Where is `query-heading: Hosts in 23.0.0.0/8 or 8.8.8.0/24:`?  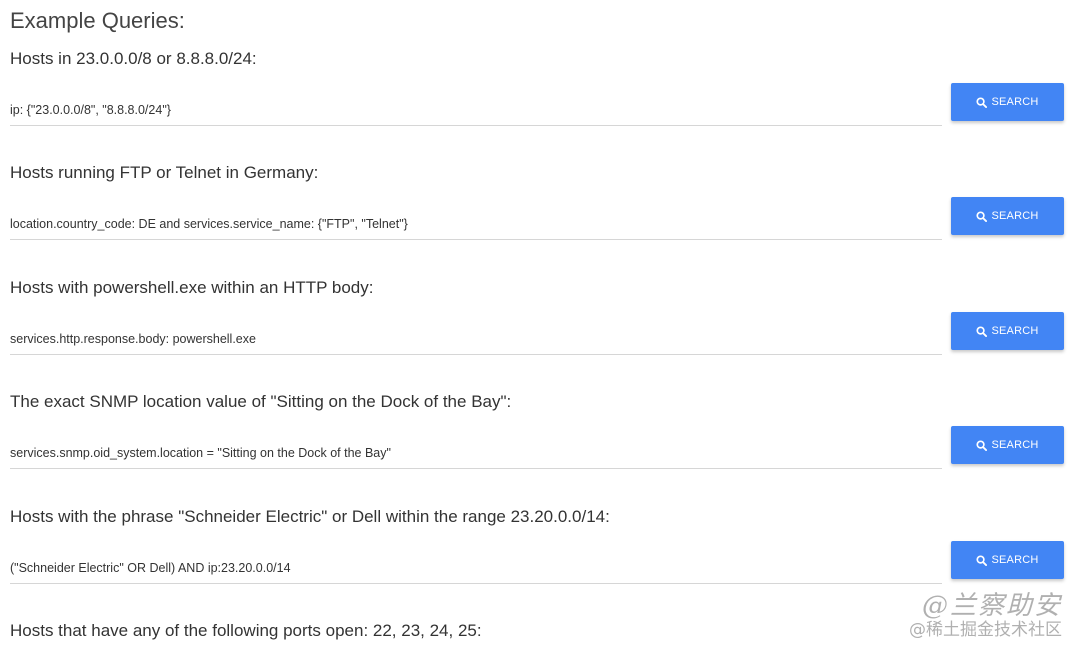
query-heading: Hosts in 23.0.0.0/8 or 8.8.8.0/24: is located at coordinates (133, 58).